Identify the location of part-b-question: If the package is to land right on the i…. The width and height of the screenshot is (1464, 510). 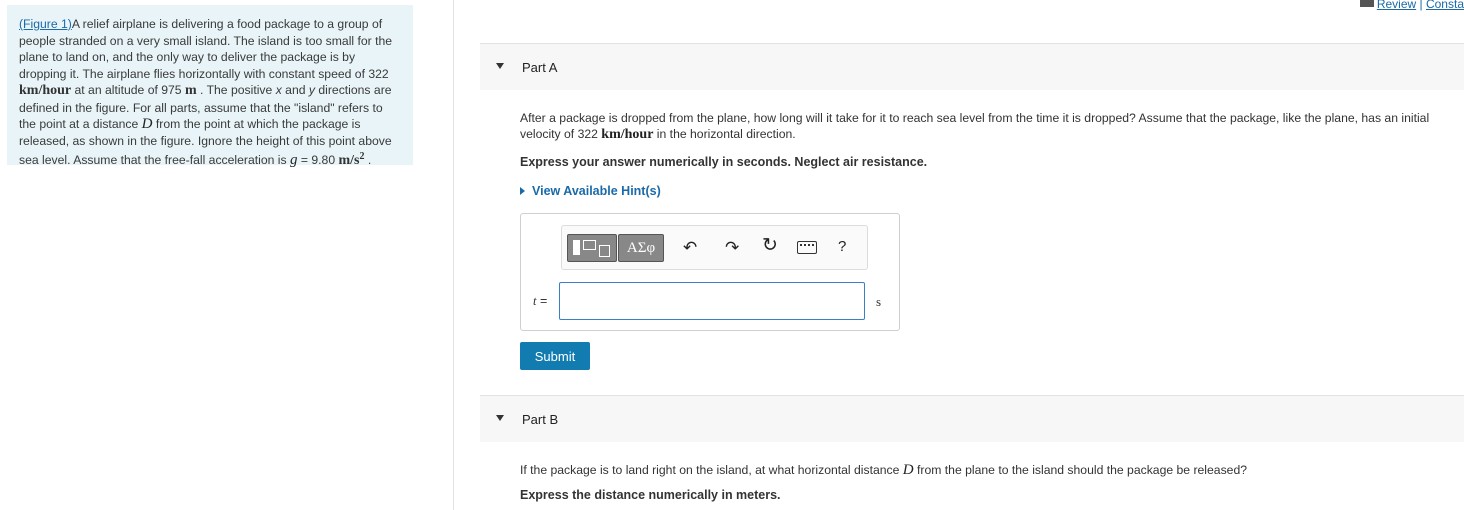
(990, 470).